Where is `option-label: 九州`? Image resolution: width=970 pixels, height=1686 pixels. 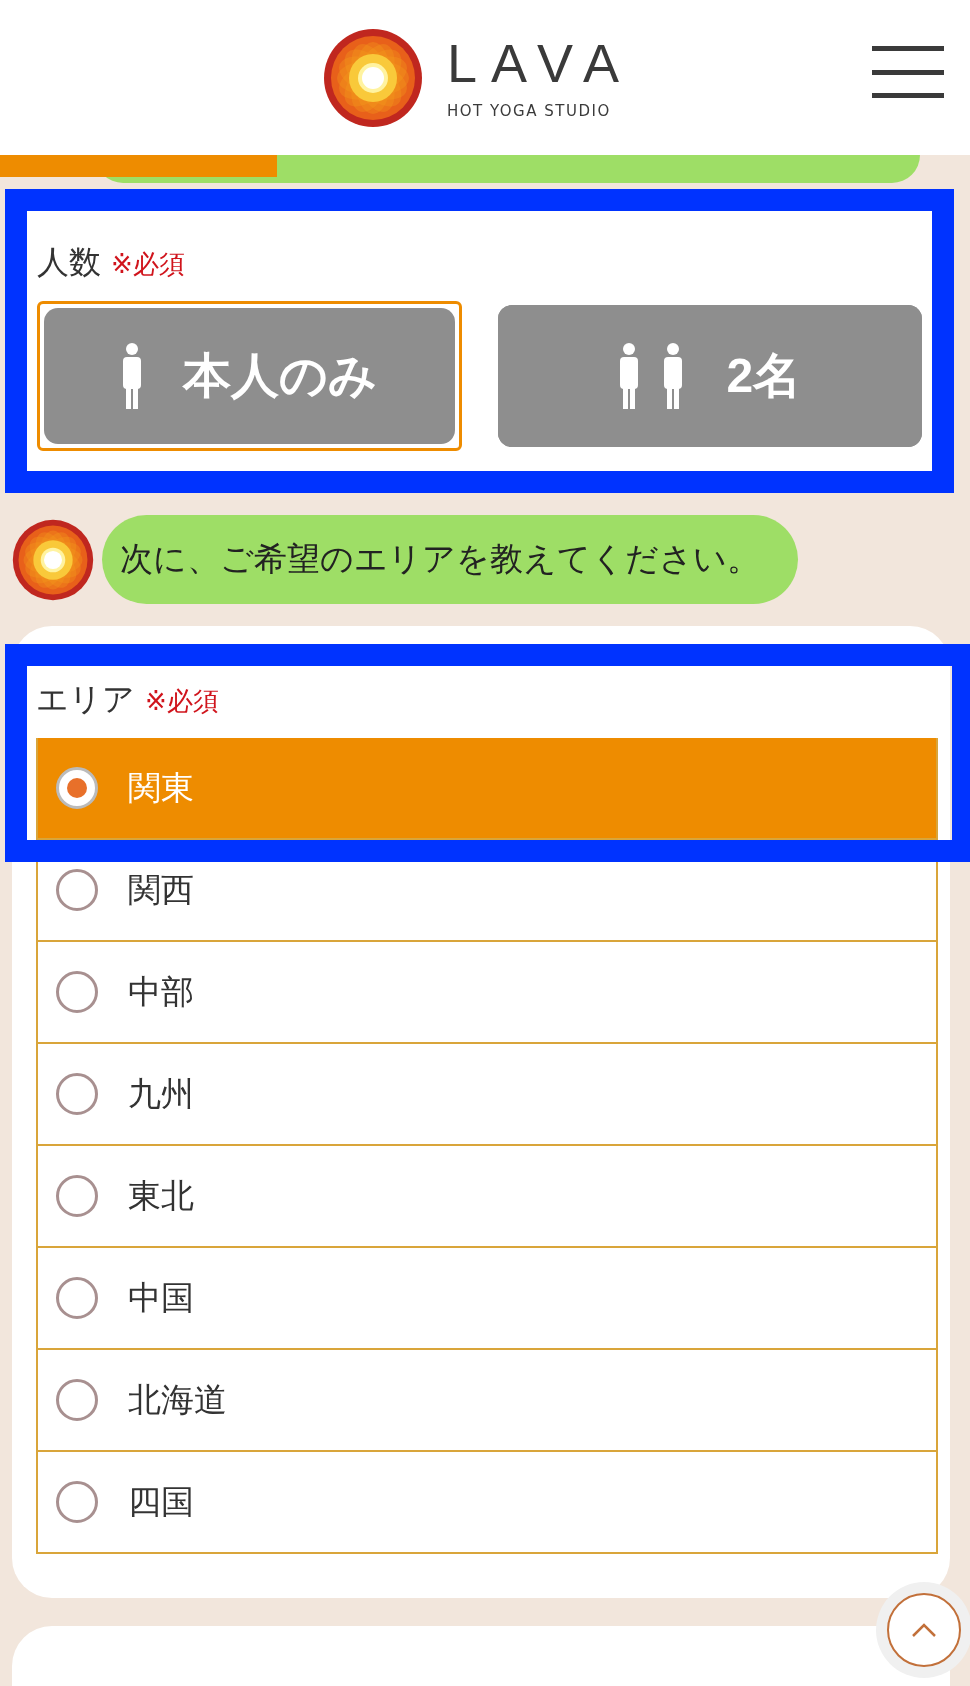 option-label: 九州 is located at coordinates (161, 1093).